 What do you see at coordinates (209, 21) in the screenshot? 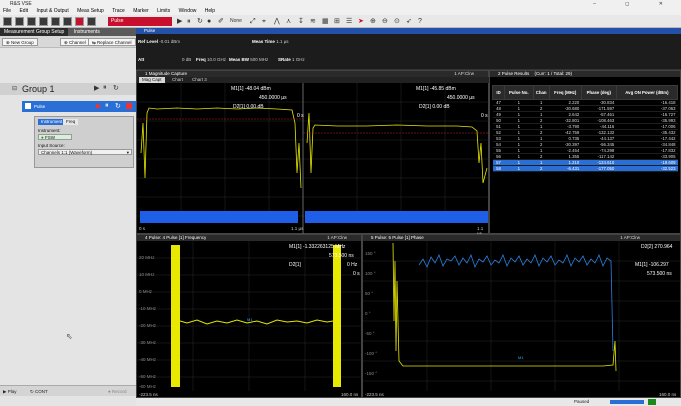
I see `record-icon: ●` at bounding box center [209, 21].